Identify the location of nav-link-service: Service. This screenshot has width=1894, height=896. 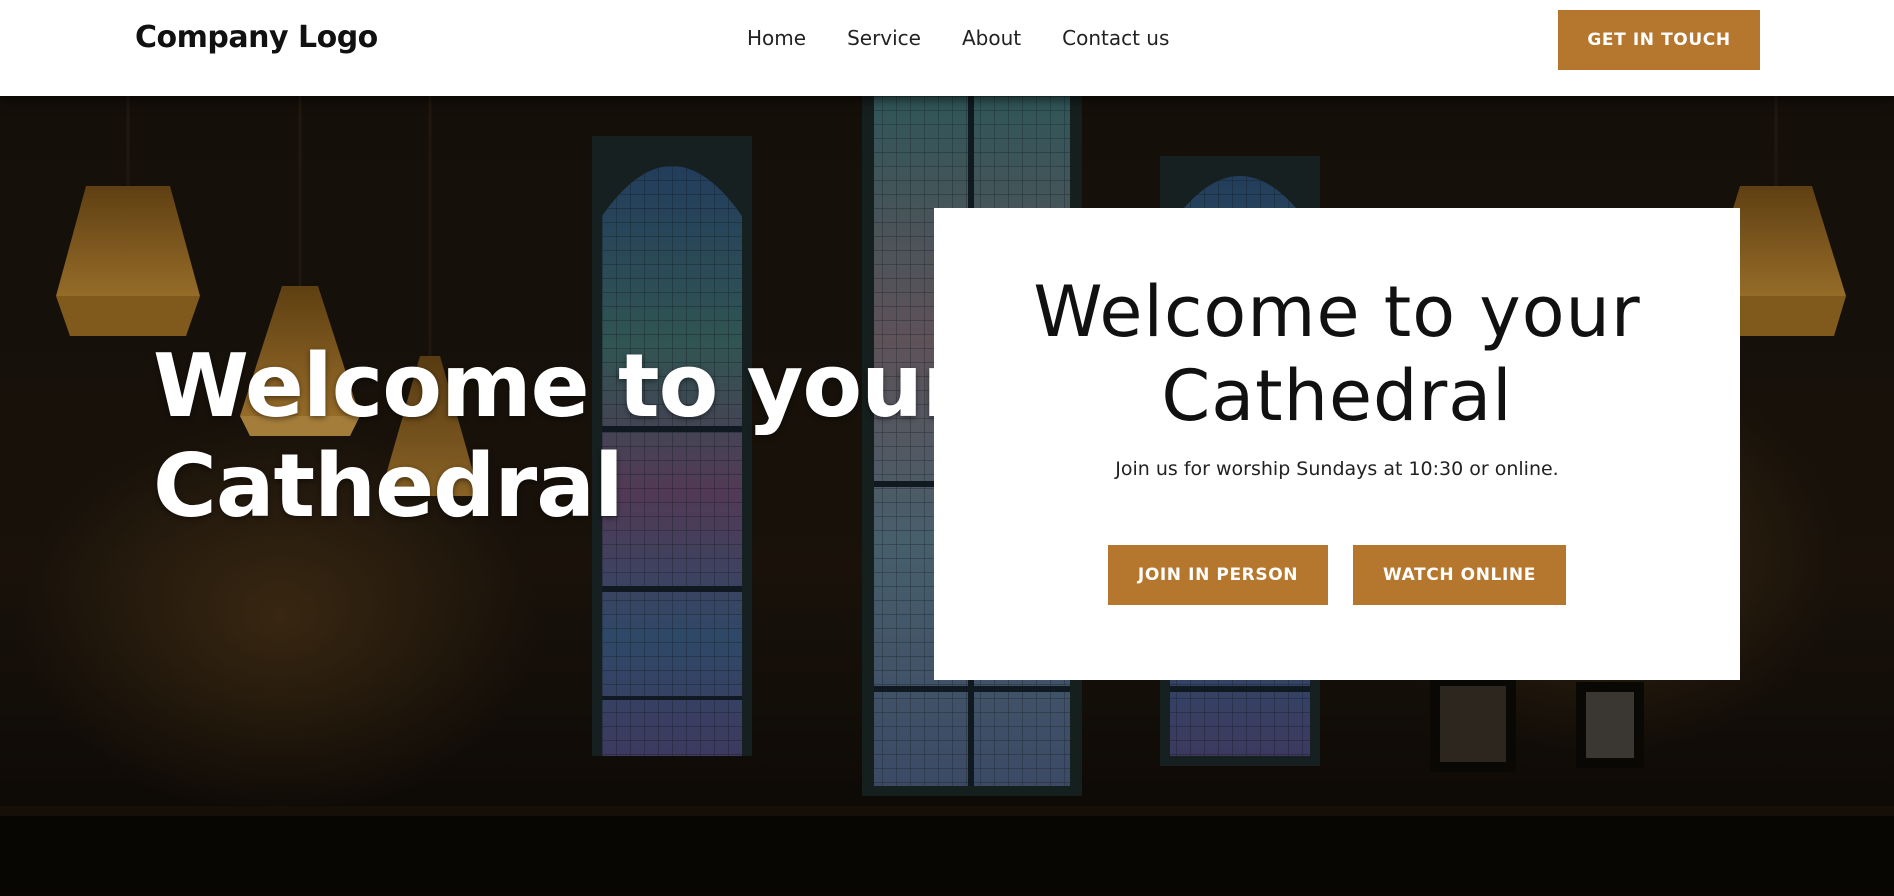
(884, 38).